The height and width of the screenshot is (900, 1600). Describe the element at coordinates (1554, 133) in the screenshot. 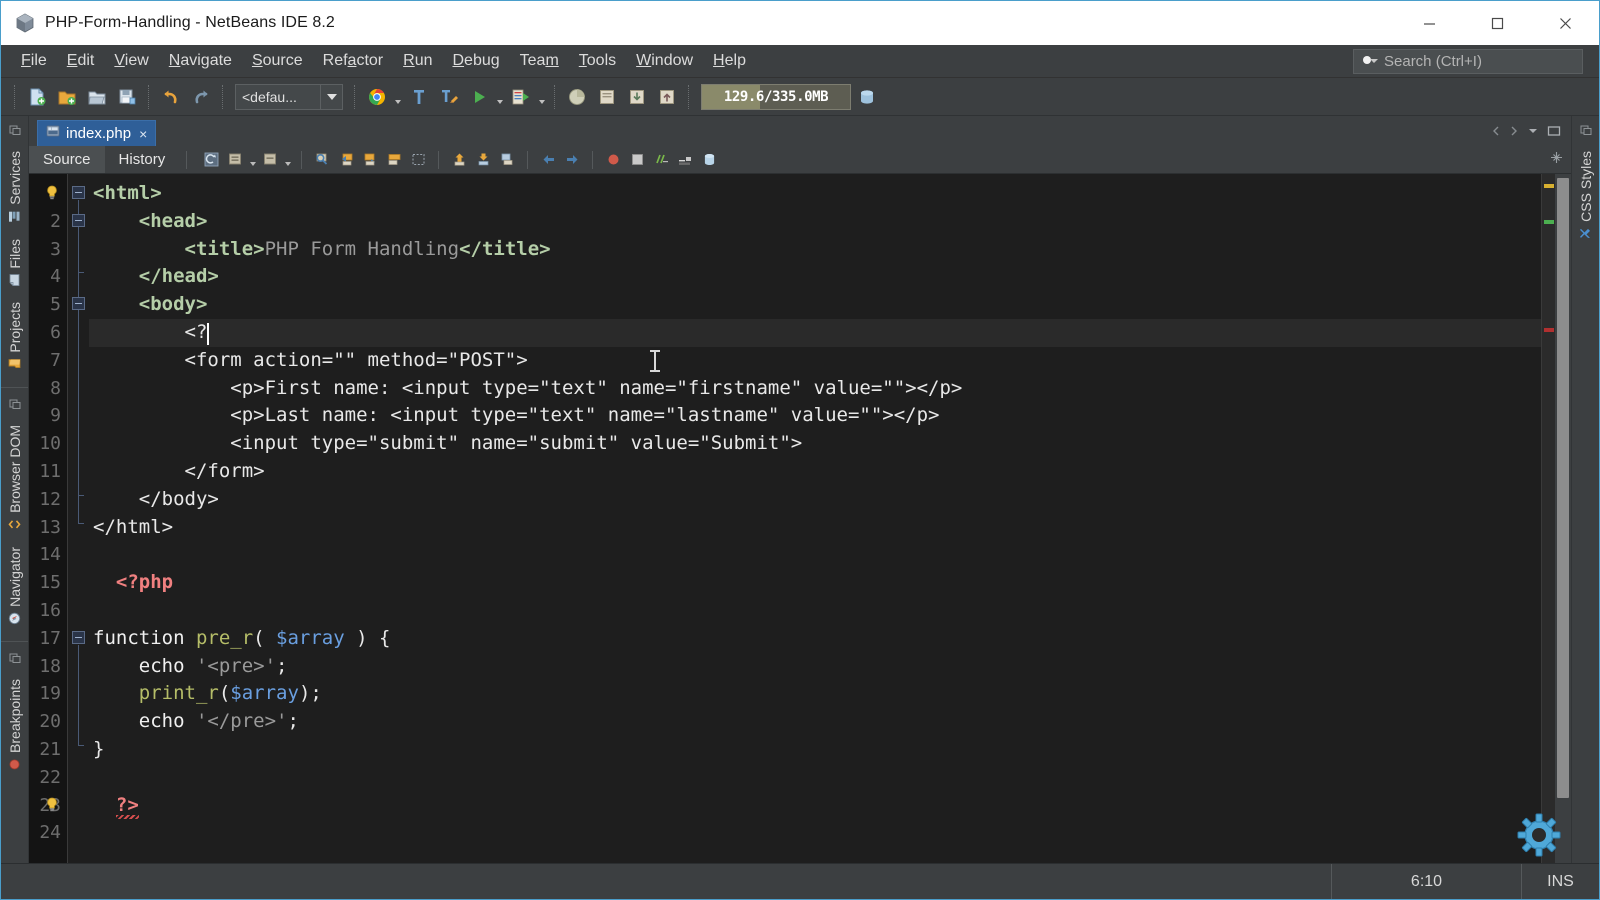

I see `maximize-window-icon` at that location.